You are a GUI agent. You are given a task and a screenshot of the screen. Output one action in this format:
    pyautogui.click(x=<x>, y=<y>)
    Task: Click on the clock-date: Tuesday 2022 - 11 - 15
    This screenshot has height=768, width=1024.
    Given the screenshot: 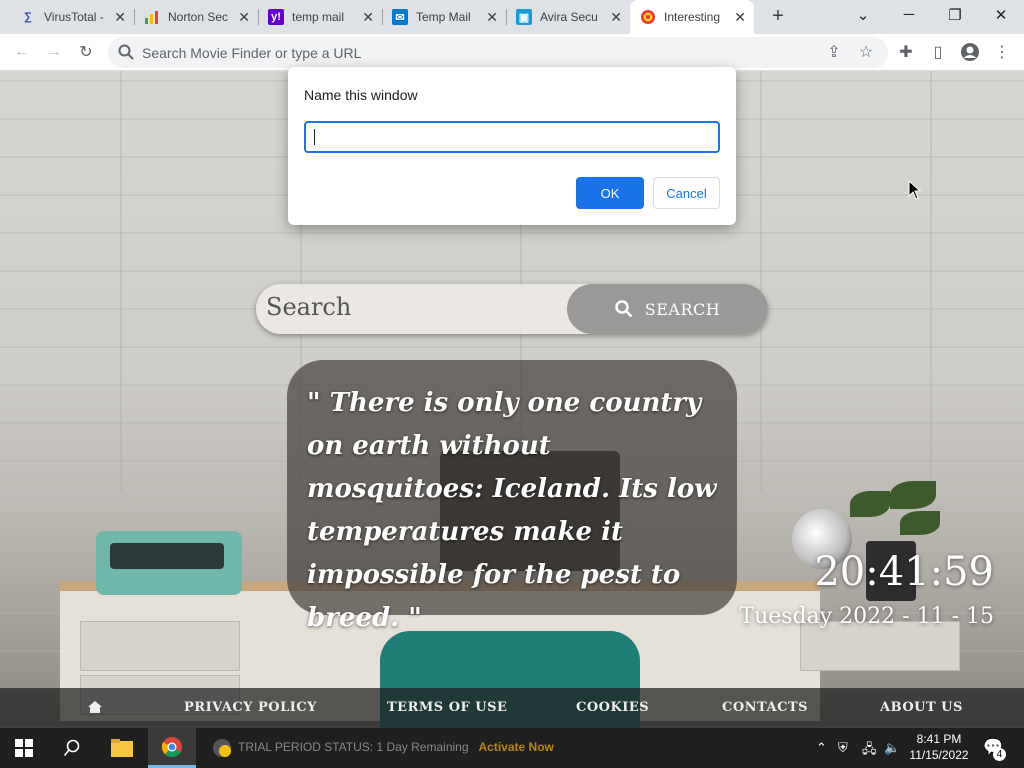 What is the action you would take?
    pyautogui.click(x=866, y=616)
    